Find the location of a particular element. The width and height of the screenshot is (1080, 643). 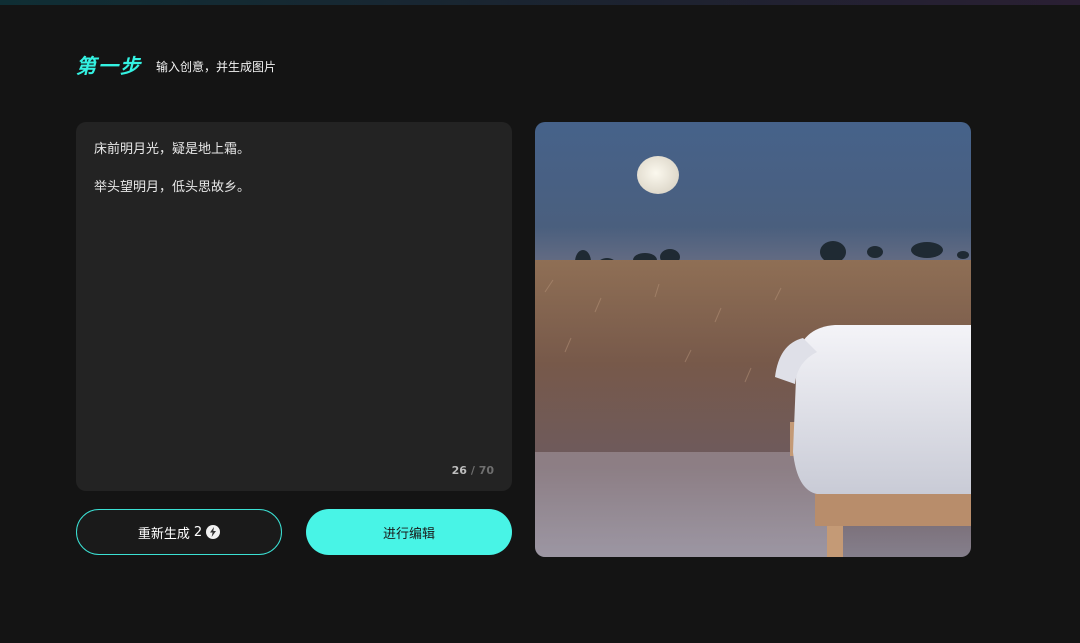

regenerate-label: 重新生成 is located at coordinates (163, 534).